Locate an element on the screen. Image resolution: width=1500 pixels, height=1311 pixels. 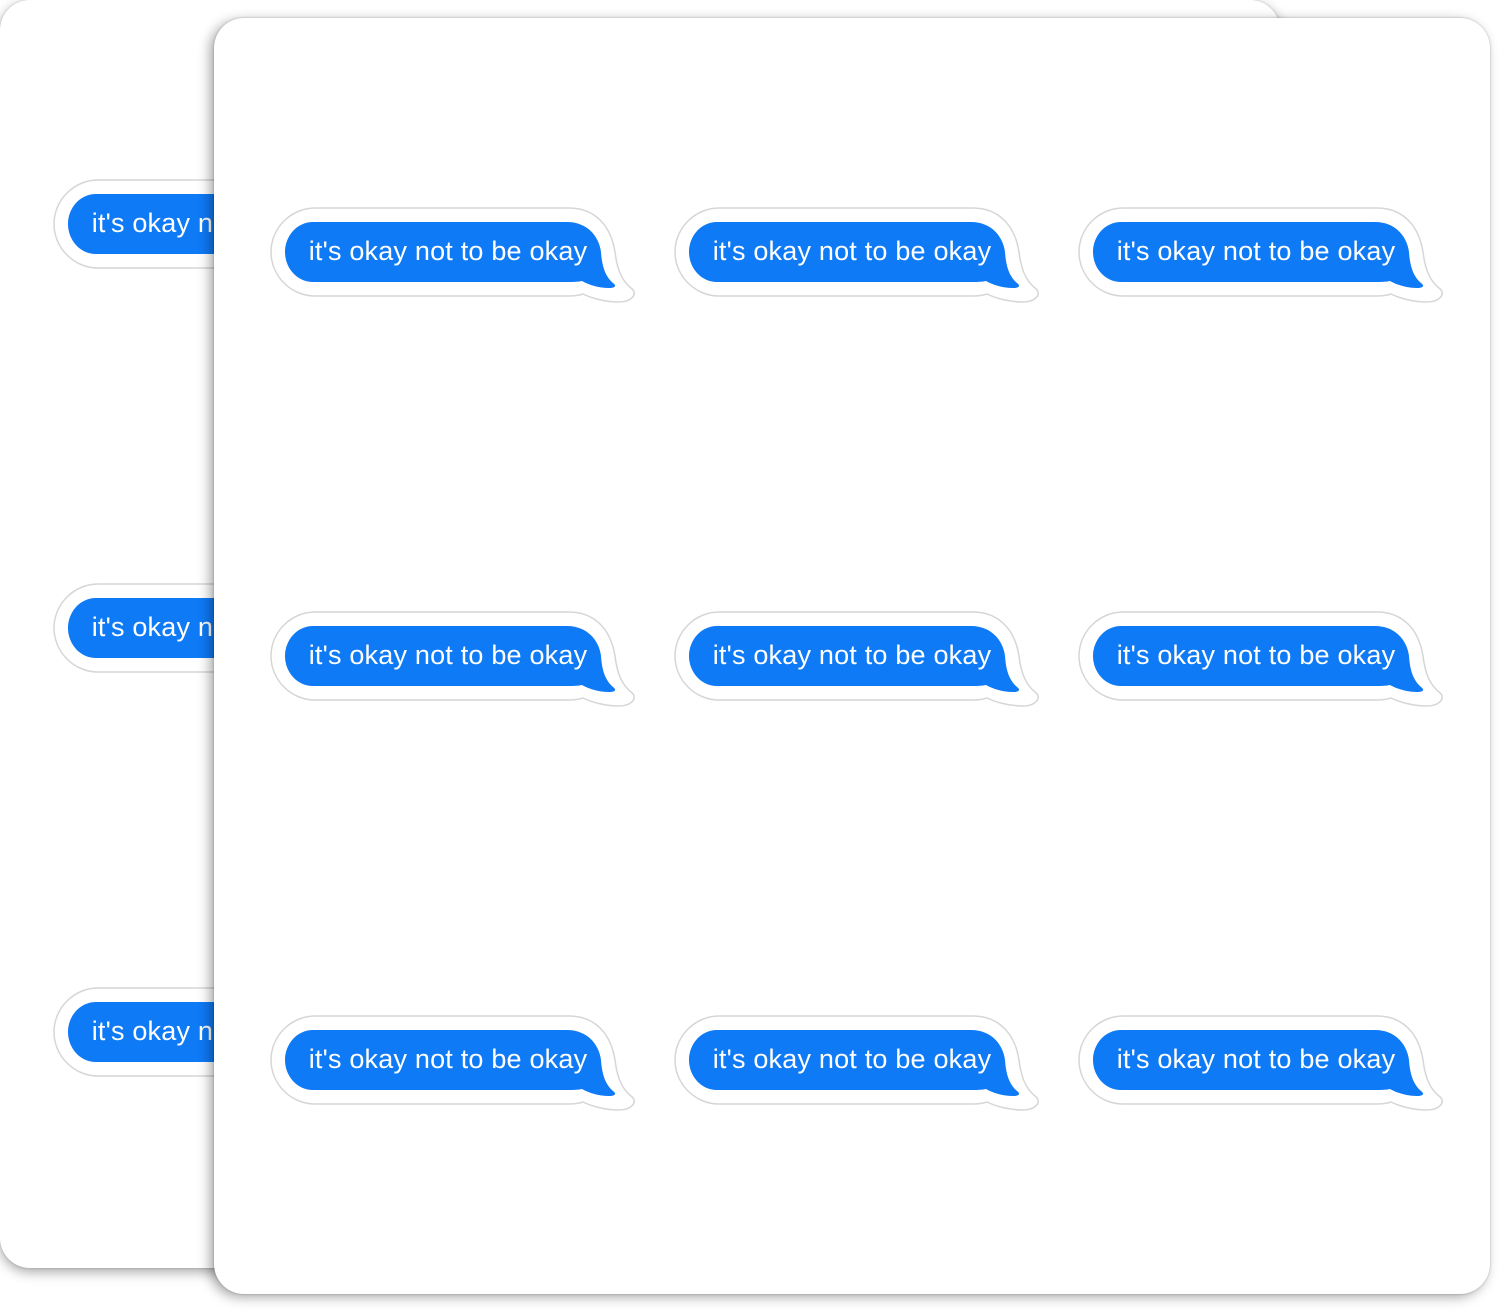
front-sticker-2: it's okay not to be okay is located at coordinates (856, 254).